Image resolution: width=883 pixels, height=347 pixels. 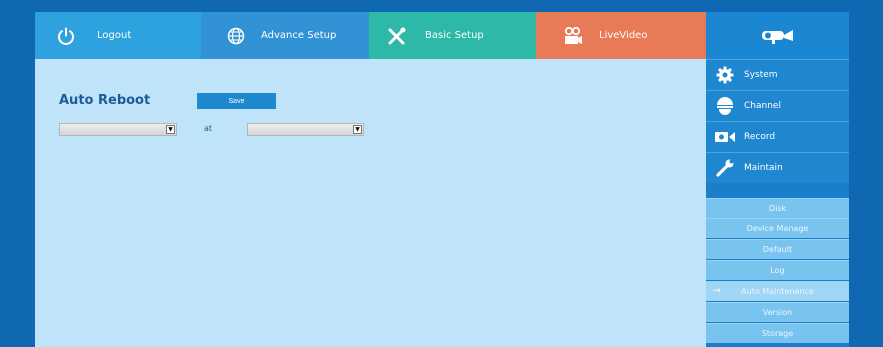 I want to click on page-title: Auto Reboot, so click(x=105, y=100).